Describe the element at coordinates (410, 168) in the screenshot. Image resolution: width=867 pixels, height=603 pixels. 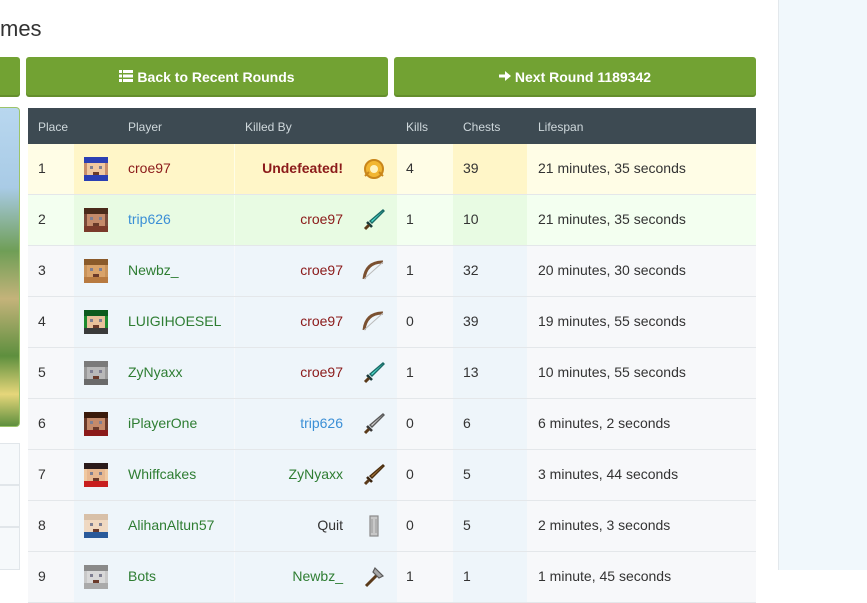
I see `row-kills: 4` at that location.